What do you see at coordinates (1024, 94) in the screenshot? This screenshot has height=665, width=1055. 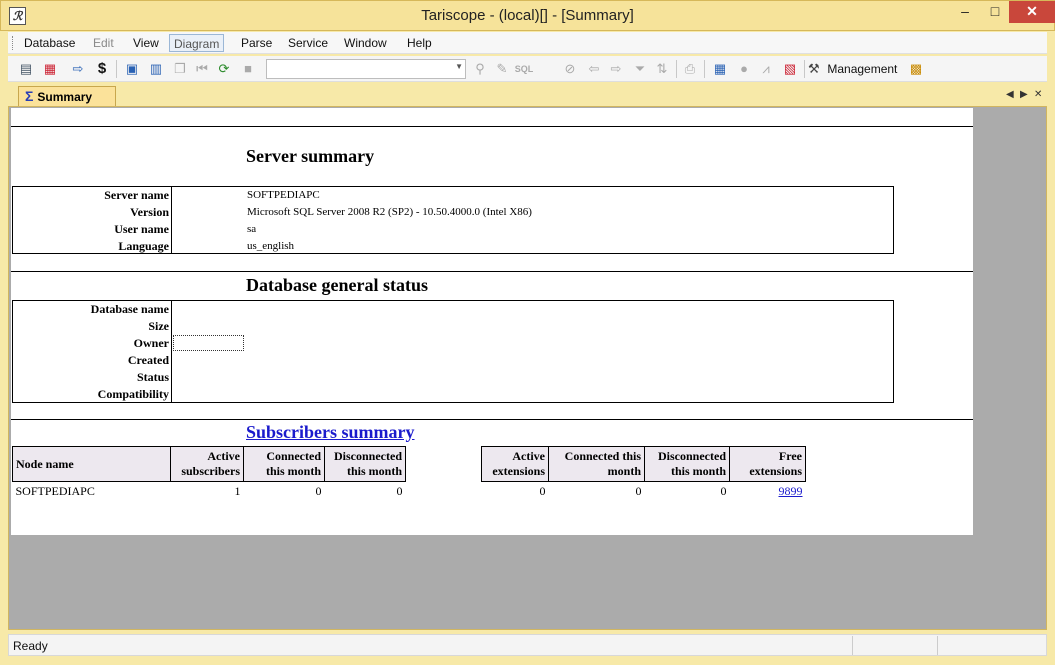 I see `tab-next-icon: ▶` at bounding box center [1024, 94].